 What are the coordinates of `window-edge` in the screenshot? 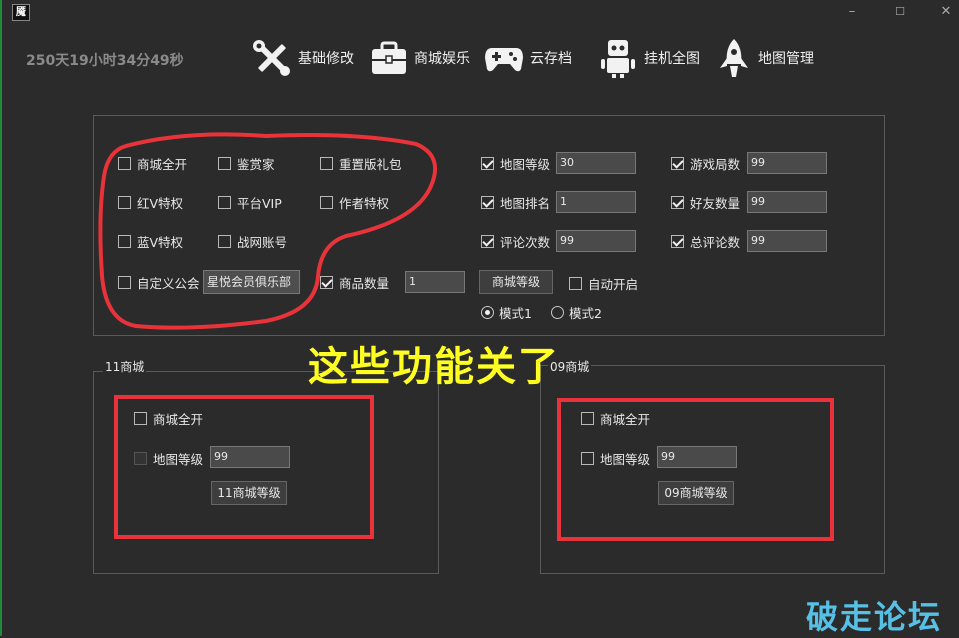 It's located at (1, 318).